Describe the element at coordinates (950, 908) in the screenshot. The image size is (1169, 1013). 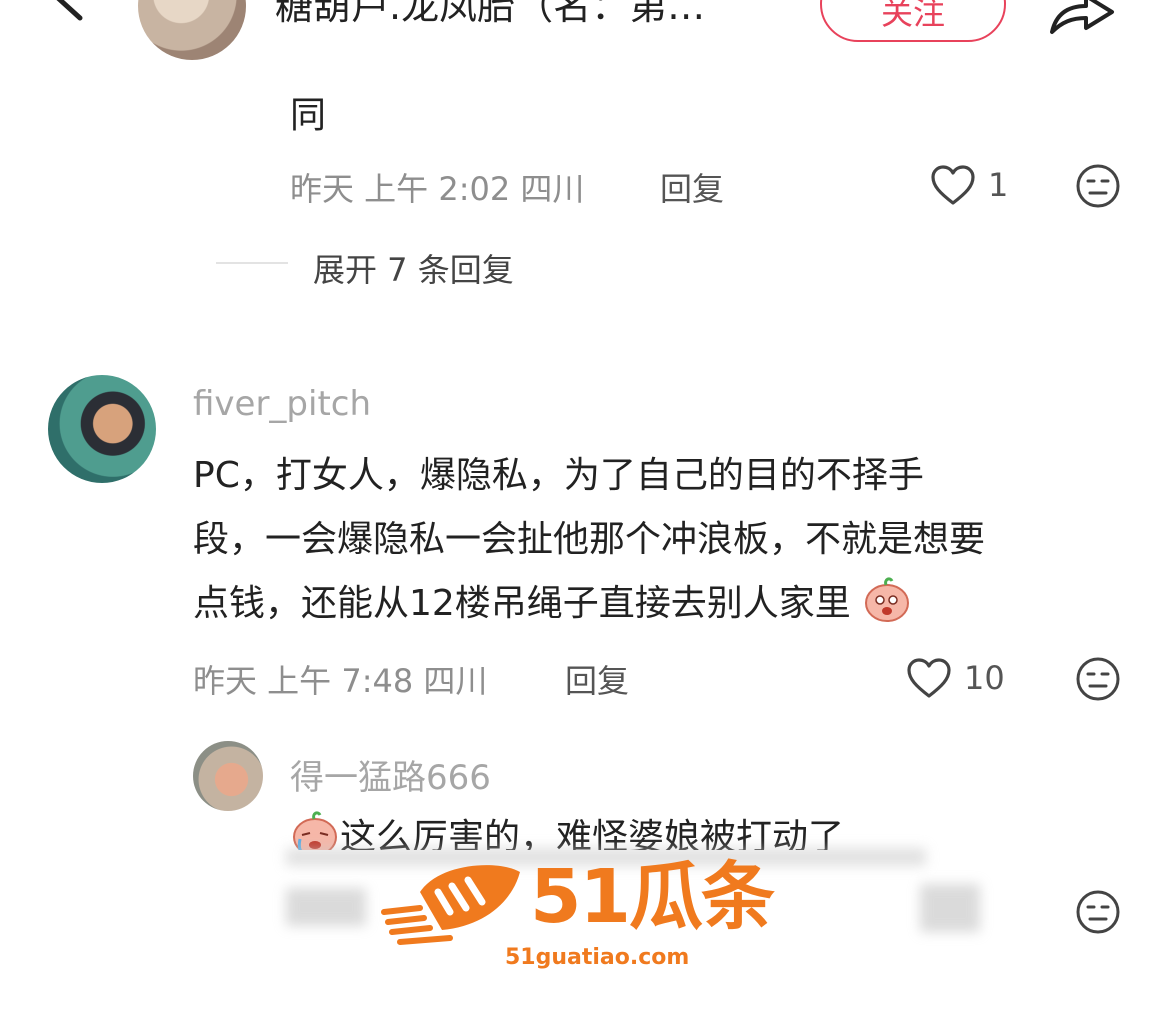
I see `blurred-heart` at that location.